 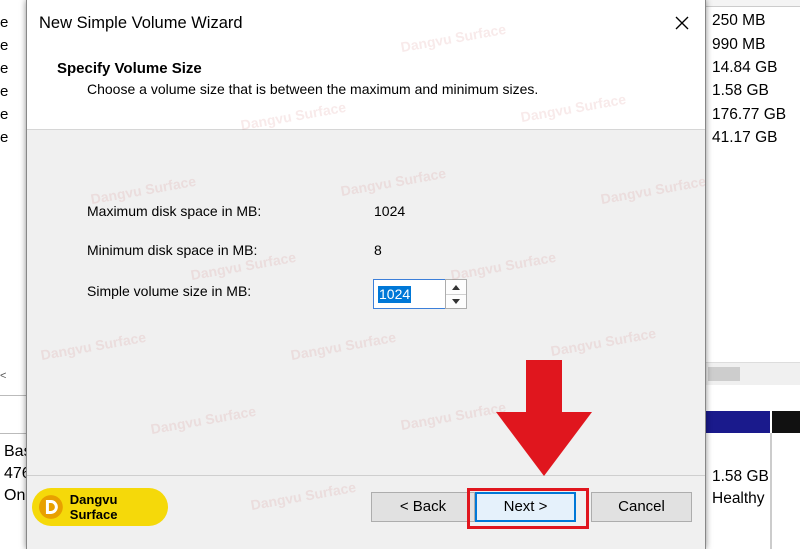 I want to click on close-icon, so click(x=682, y=23).